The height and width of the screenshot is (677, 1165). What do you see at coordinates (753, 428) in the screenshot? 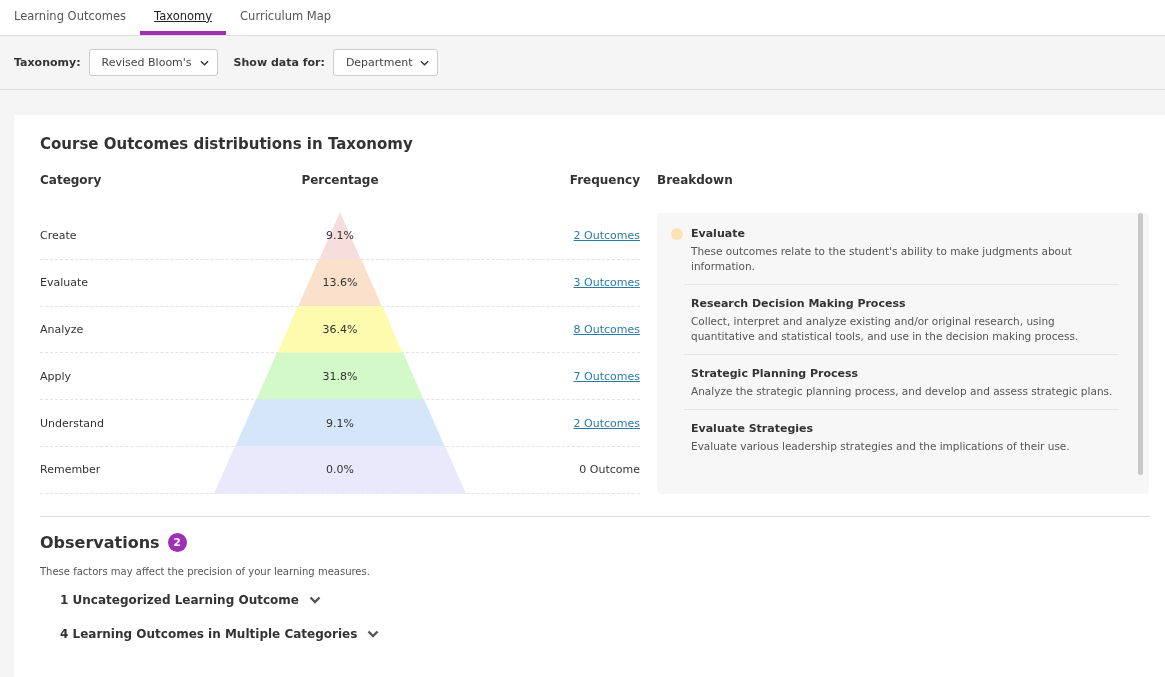
I see `outcome-name: Evaluate Strategies` at bounding box center [753, 428].